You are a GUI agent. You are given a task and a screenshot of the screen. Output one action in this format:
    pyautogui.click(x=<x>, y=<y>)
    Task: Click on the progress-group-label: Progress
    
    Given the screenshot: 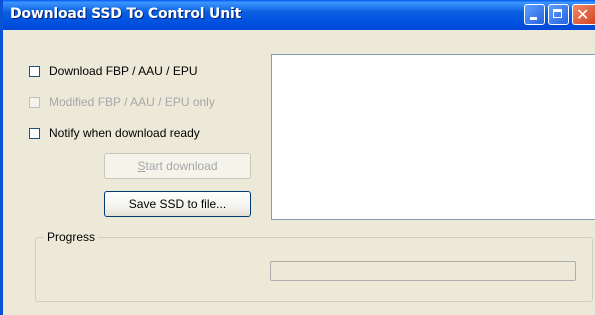 What is the action you would take?
    pyautogui.click(x=71, y=237)
    